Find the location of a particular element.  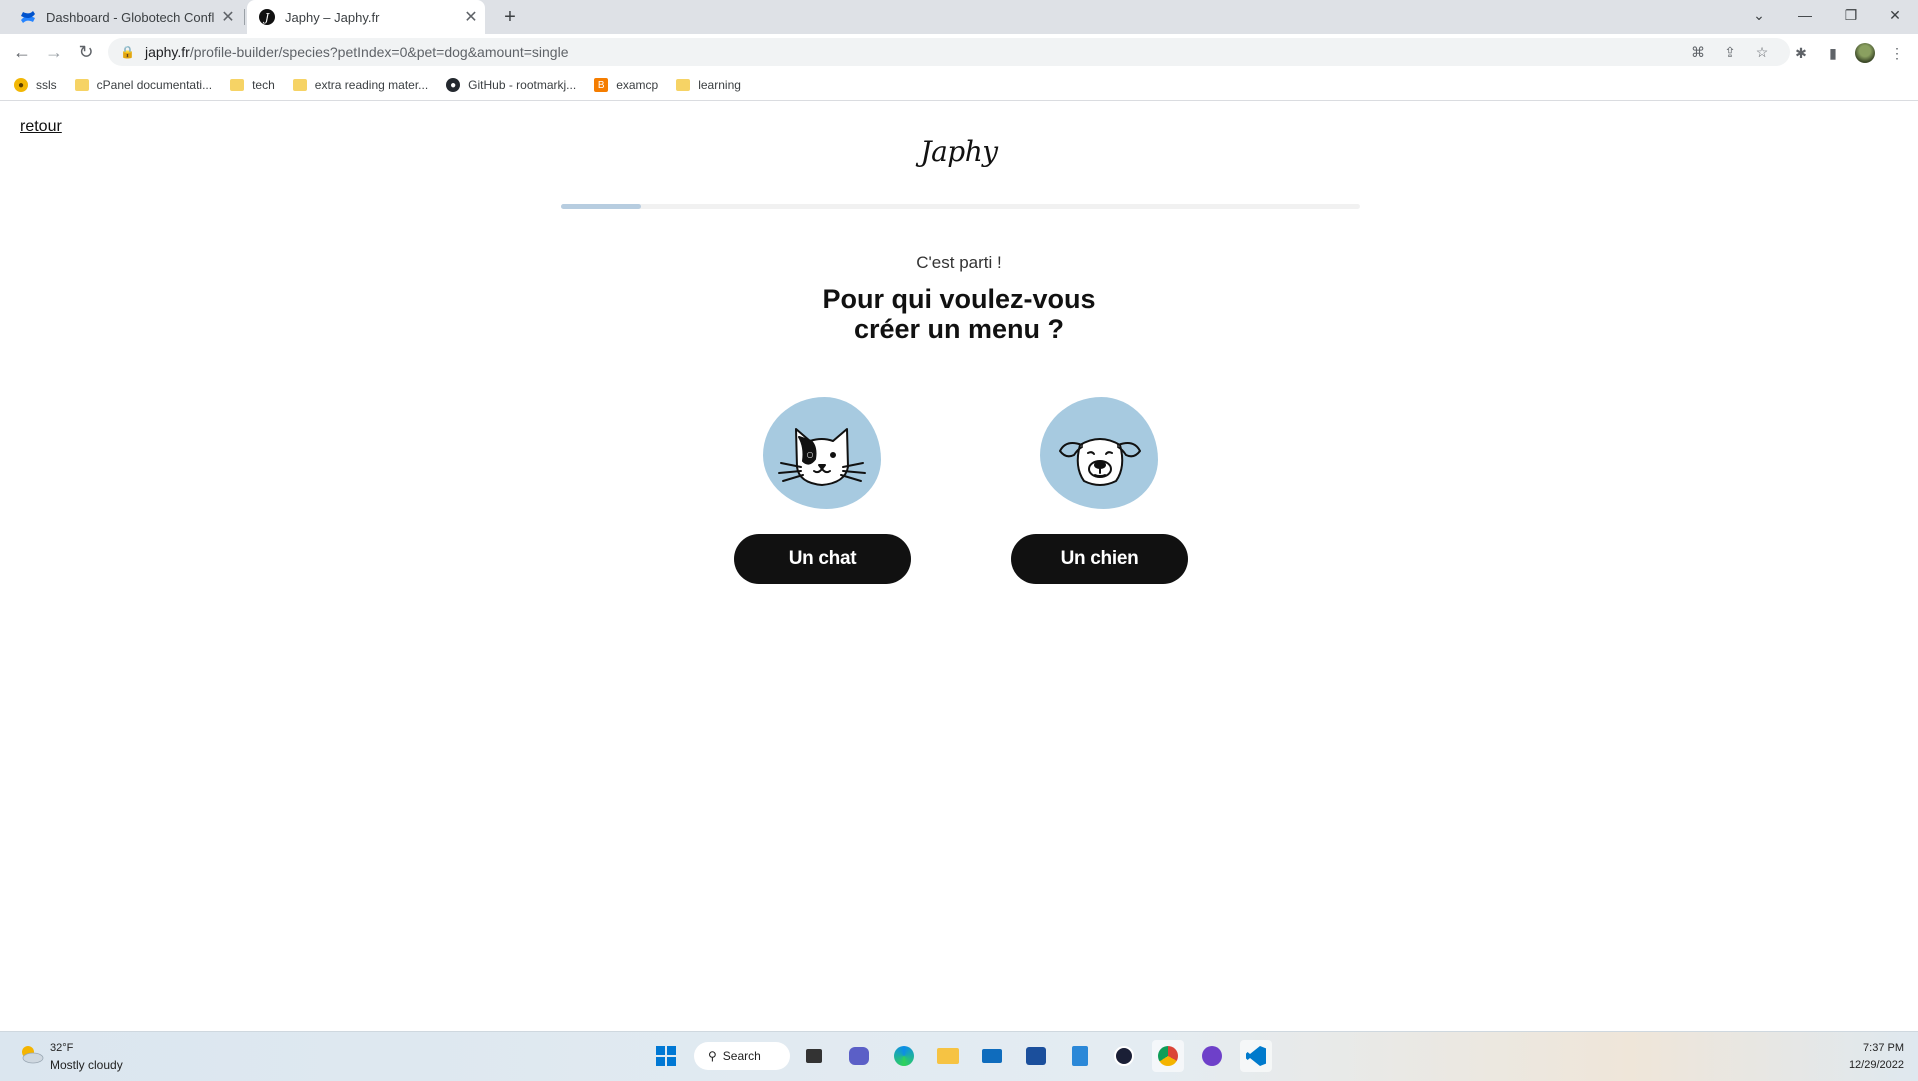

github-icon: ● is located at coordinates (453, 85).